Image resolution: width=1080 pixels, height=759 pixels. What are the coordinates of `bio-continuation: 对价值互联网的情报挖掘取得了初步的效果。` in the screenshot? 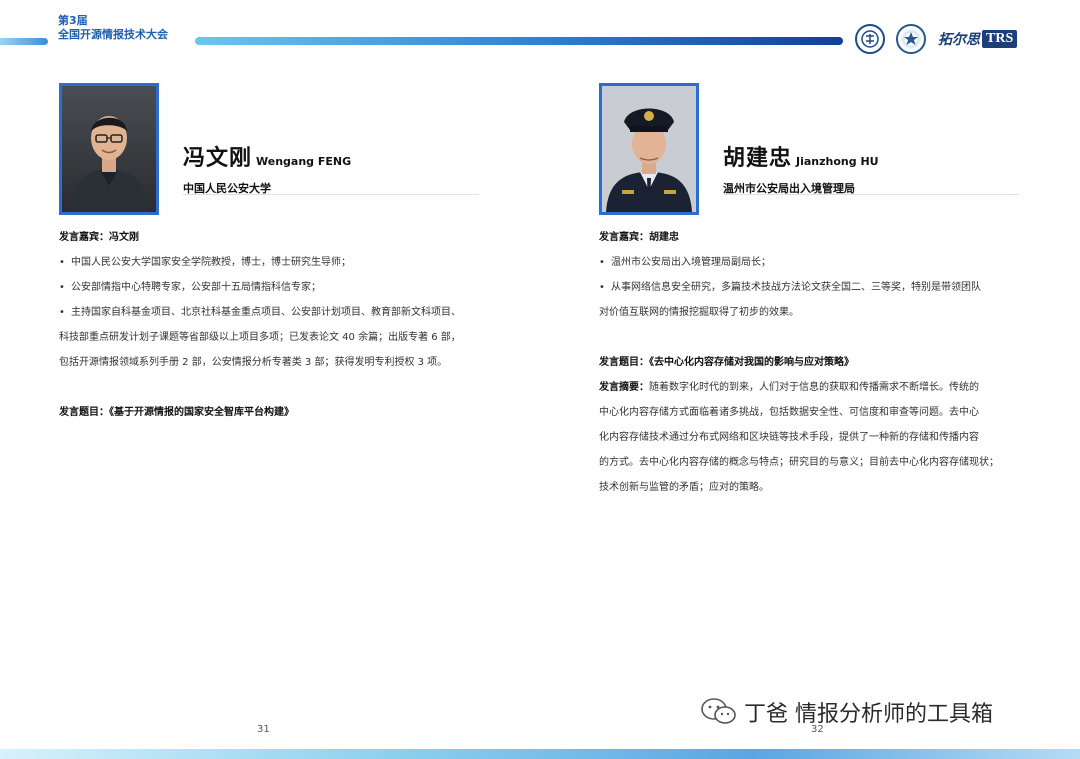 It's located at (699, 312).